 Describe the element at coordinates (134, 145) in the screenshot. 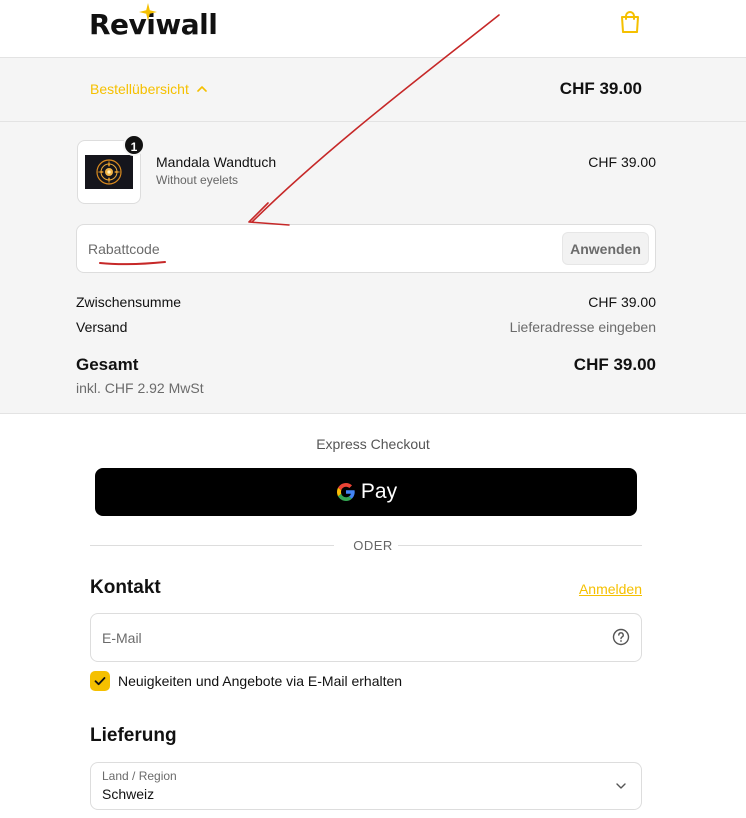

I see `quantity-badge: 1` at that location.